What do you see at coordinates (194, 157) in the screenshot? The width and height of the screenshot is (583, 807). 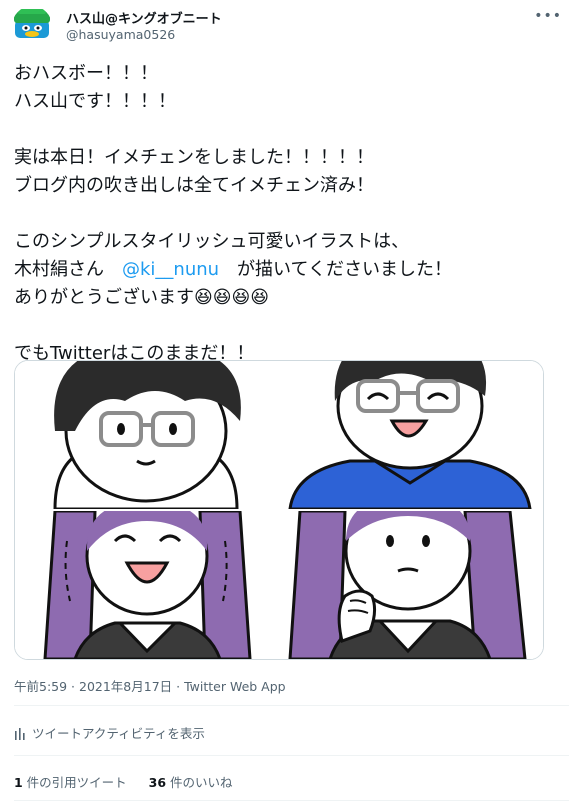 I see `tweet-line: 実は本日！イメチェンをしました！！！！！` at bounding box center [194, 157].